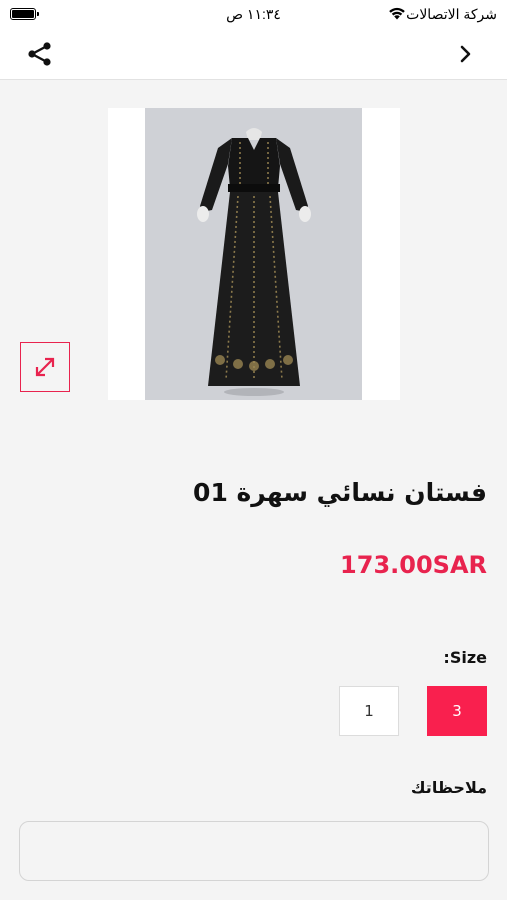 The height and width of the screenshot is (900, 507). I want to click on expand-image-button, so click(45, 367).